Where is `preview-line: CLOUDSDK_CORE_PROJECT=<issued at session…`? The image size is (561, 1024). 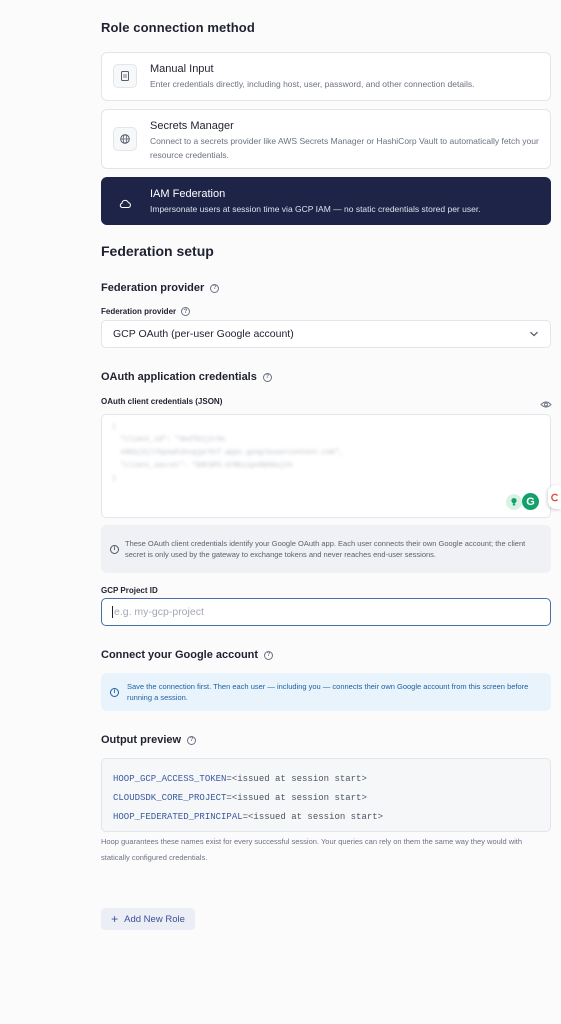 preview-line: CLOUDSDK_CORE_PROJECT=<issued at session… is located at coordinates (326, 798).